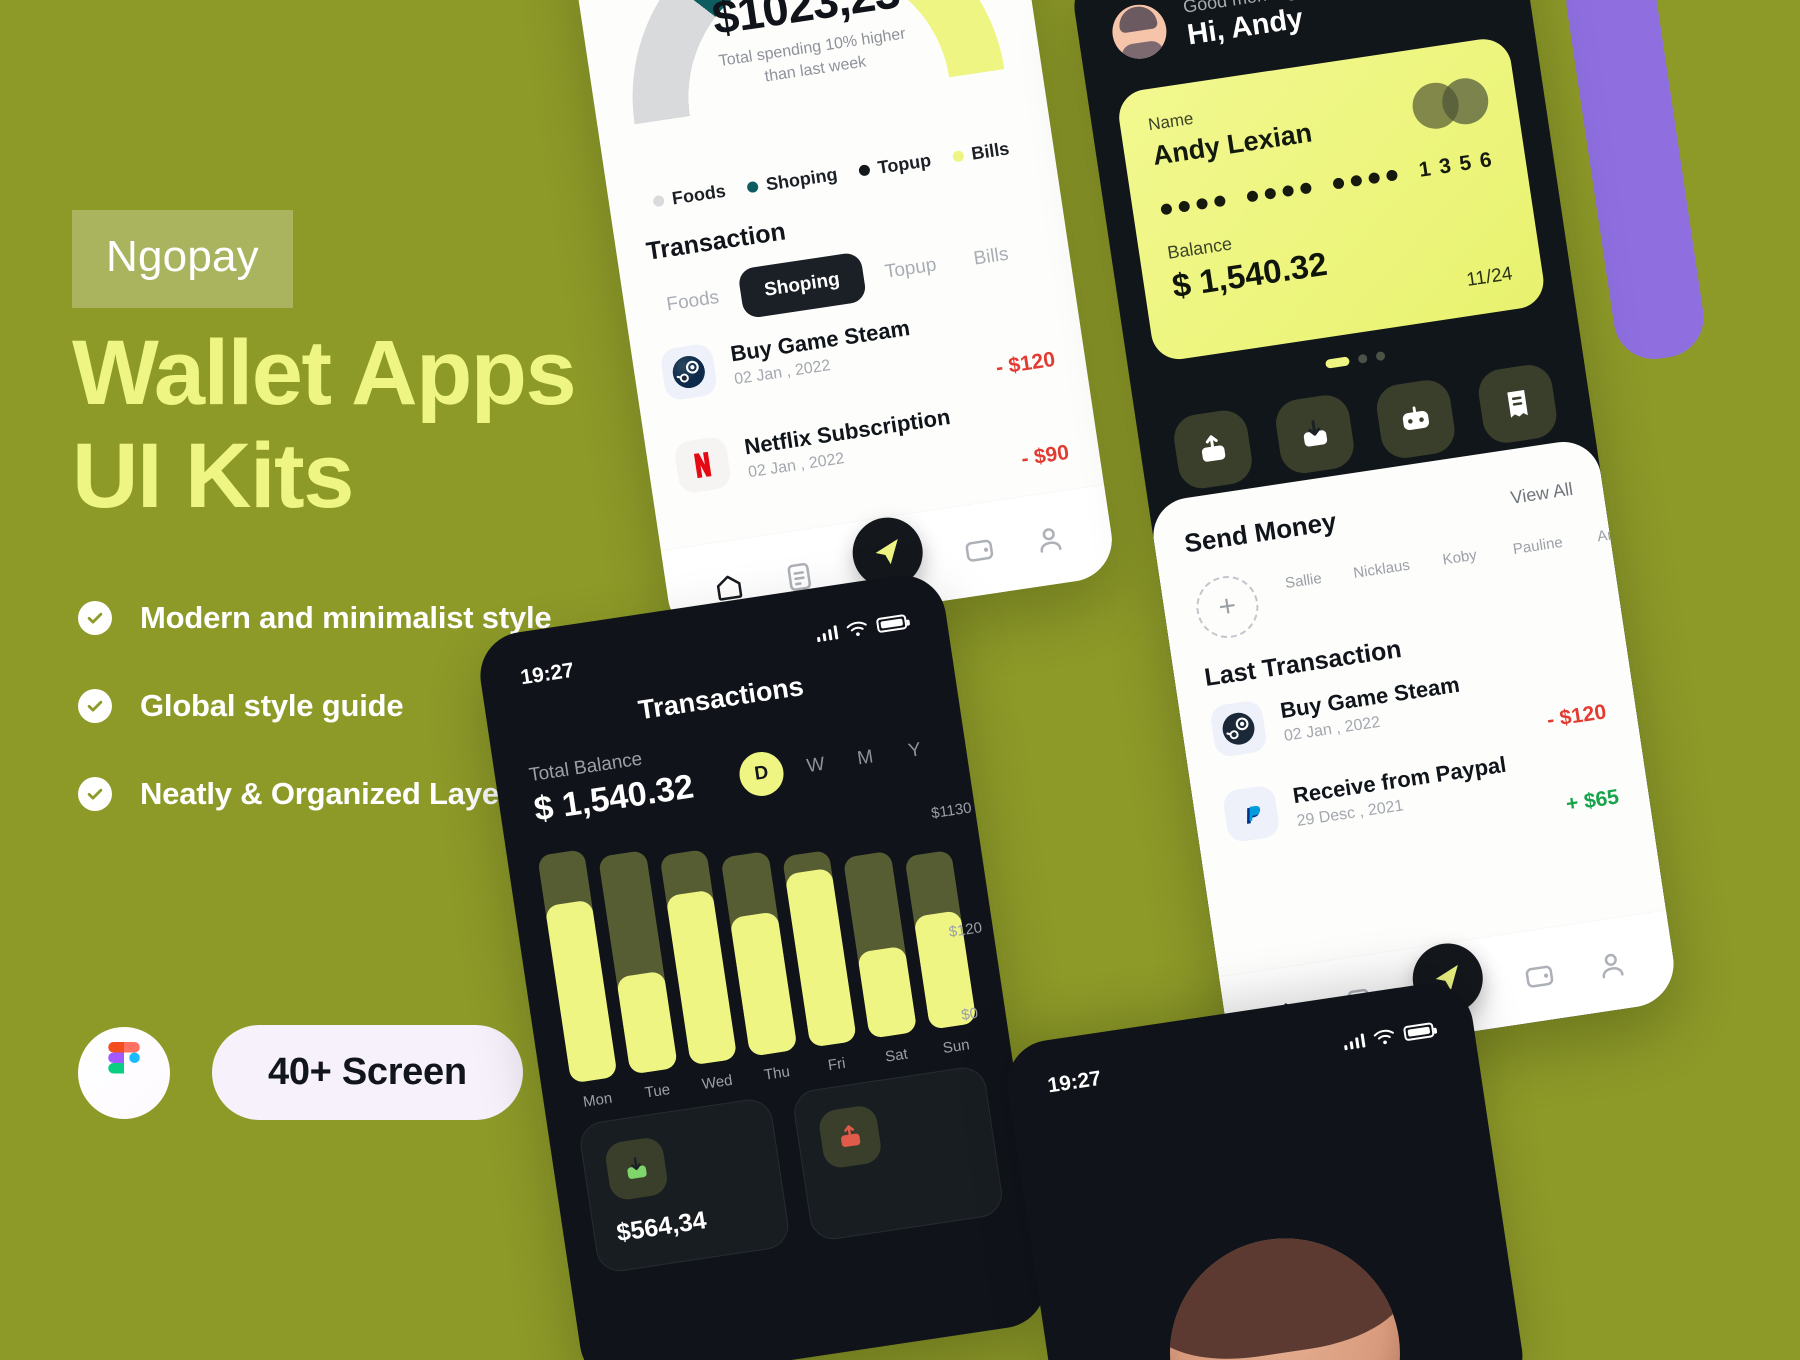  Describe the element at coordinates (898, 1153) in the screenshot. I see `expense-card` at that location.